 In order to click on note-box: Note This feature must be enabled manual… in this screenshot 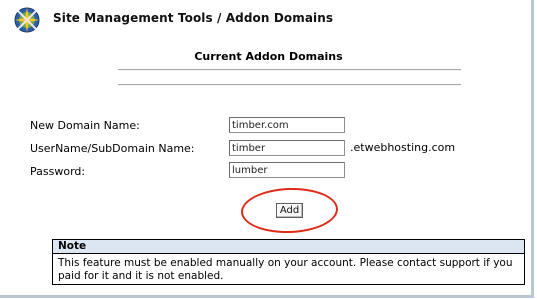, I will do `click(288, 262)`.